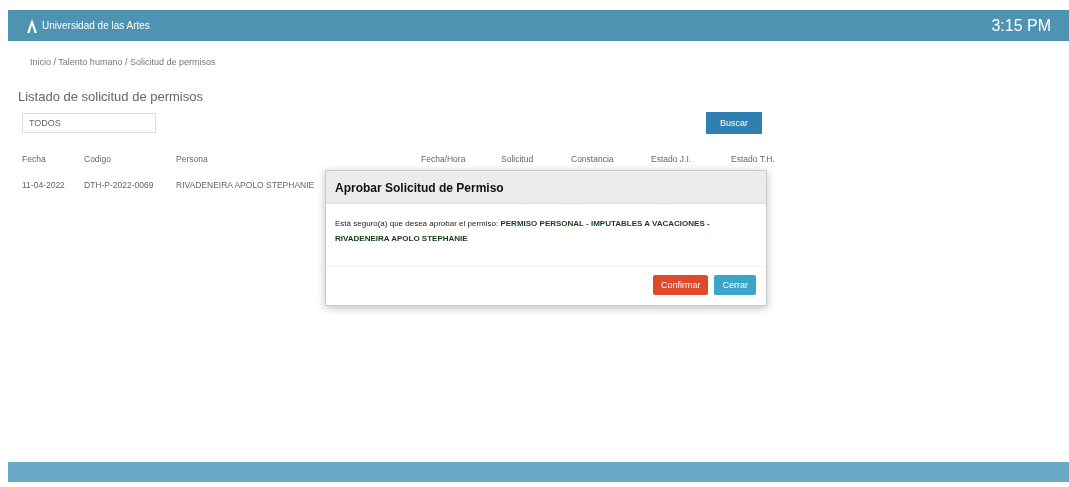 The image size is (1069, 487). I want to click on logo-icon, so click(32, 25).